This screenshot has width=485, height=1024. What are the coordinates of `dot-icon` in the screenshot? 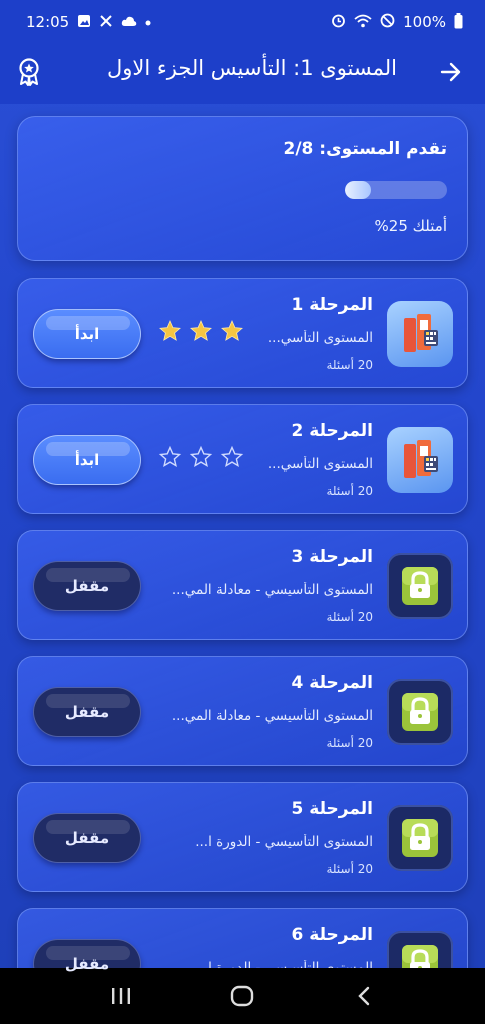 It's located at (148, 22).